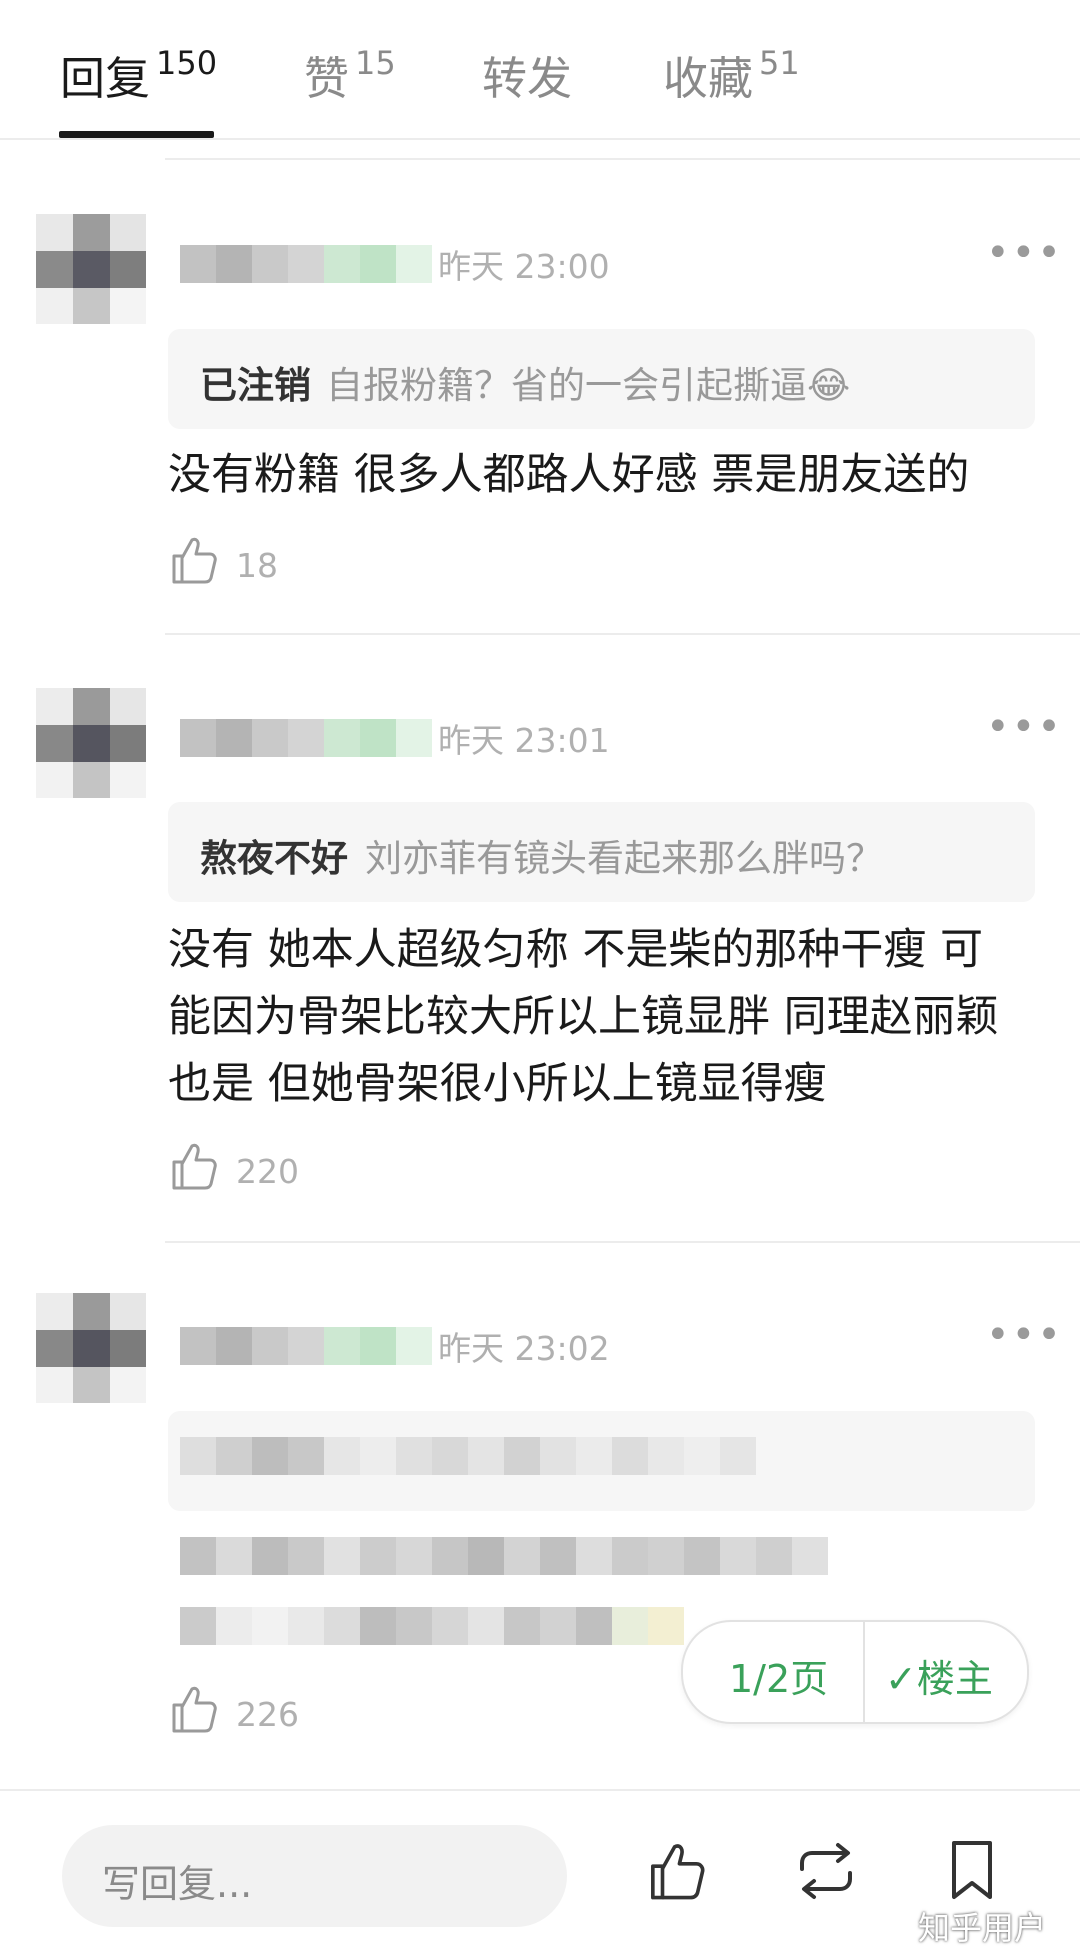 Image resolution: width=1080 pixels, height=1949 pixels. Describe the element at coordinates (588, 385) in the screenshot. I see `quote-text: 自报粉籍？省的一会引起撕逼😂` at that location.